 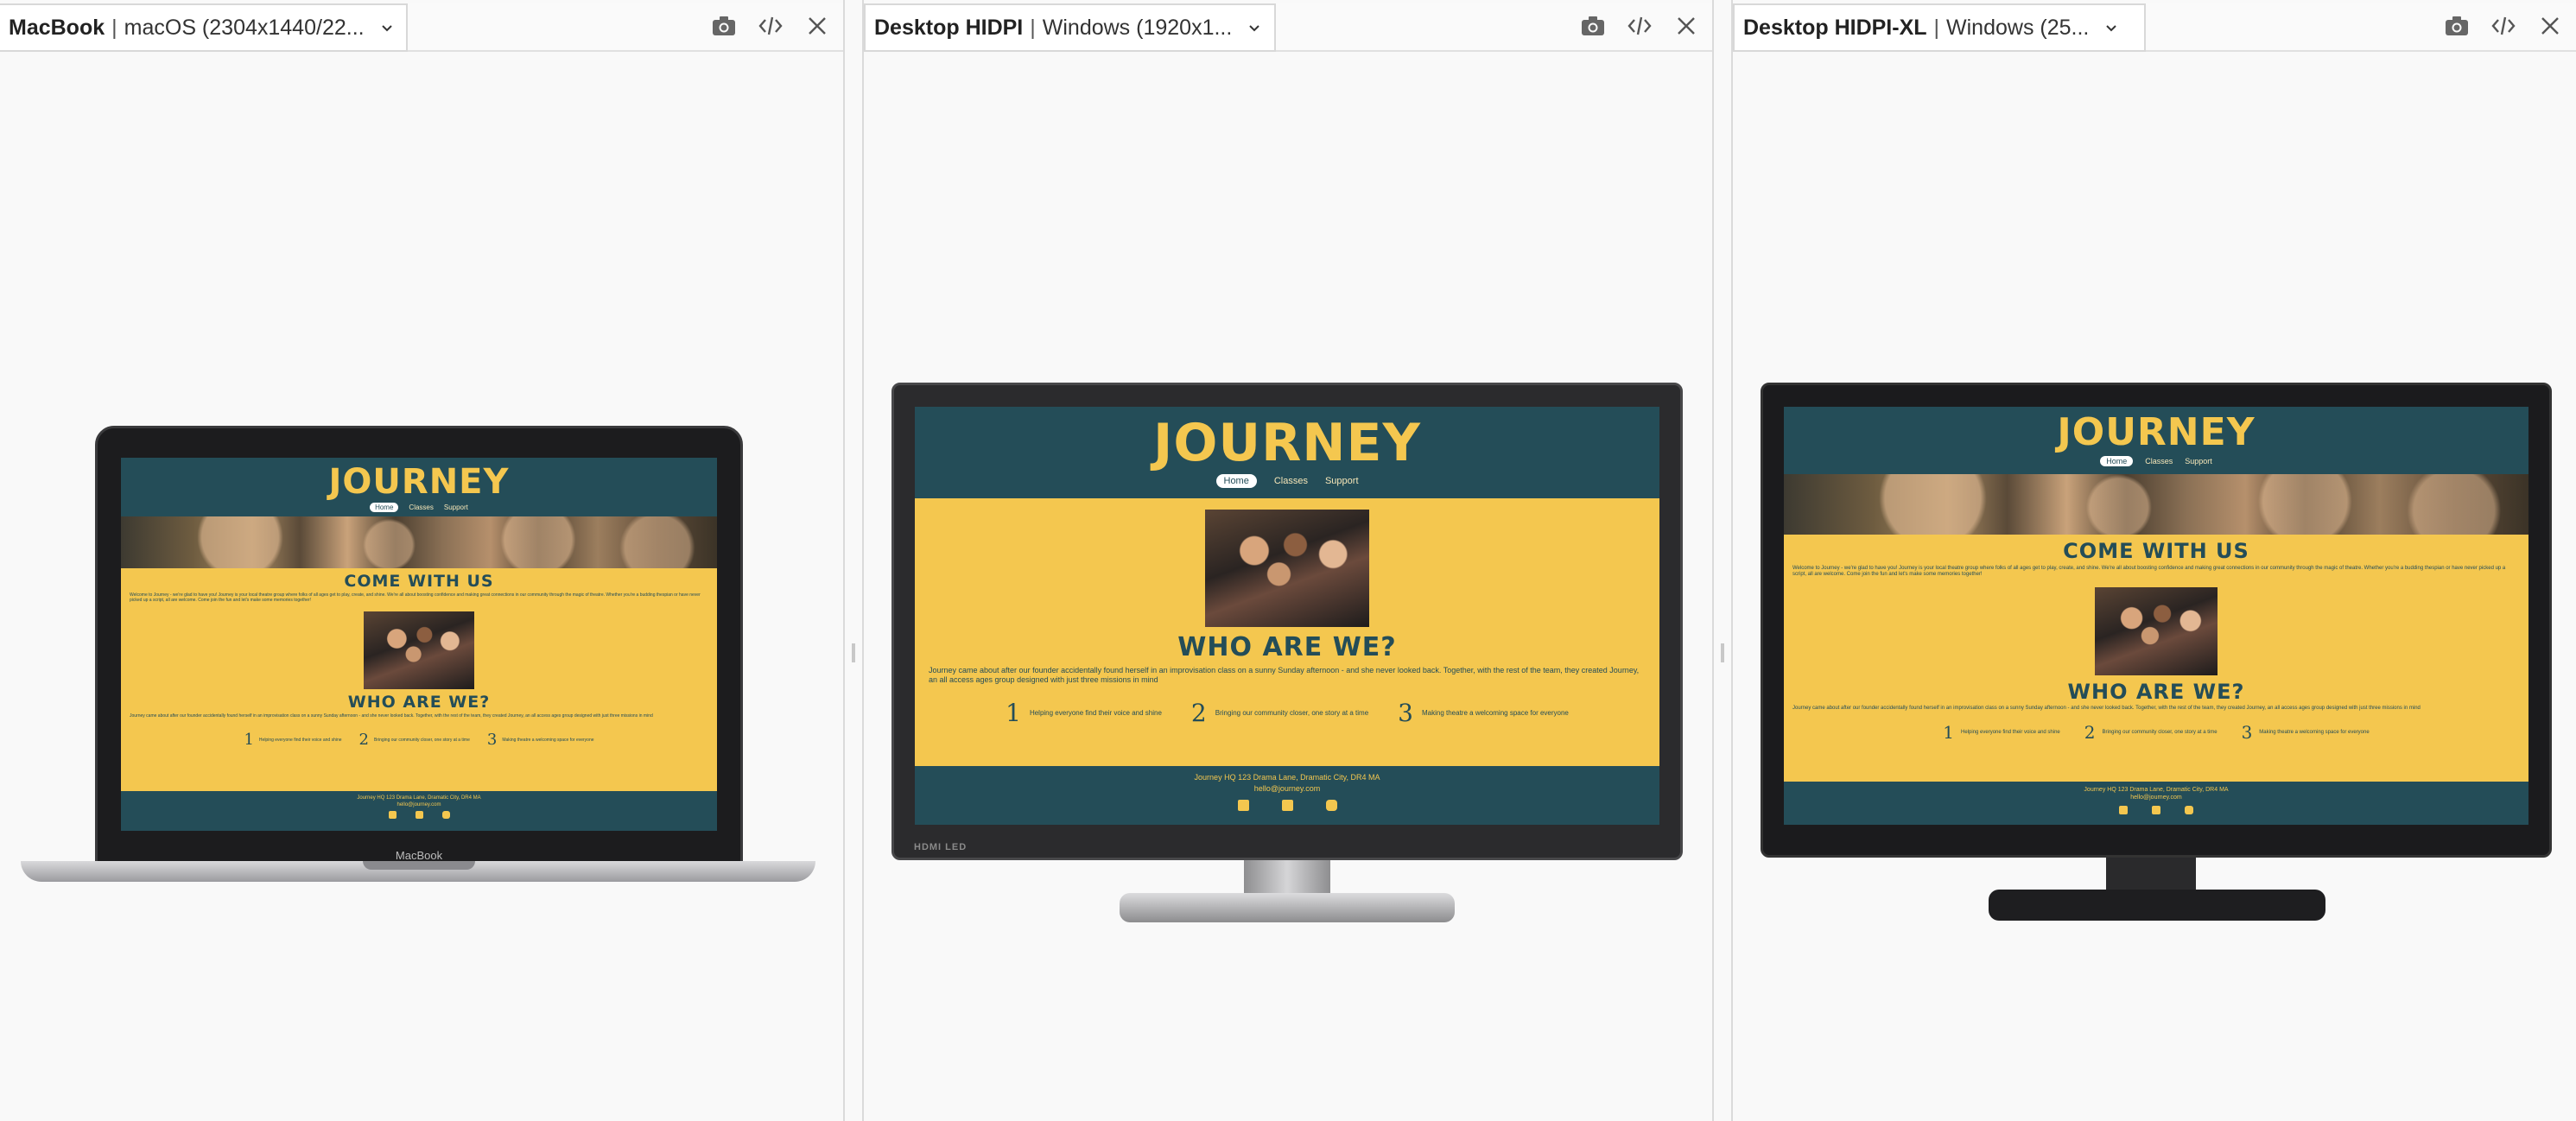 I want to click on group-photo, so click(x=2156, y=631).